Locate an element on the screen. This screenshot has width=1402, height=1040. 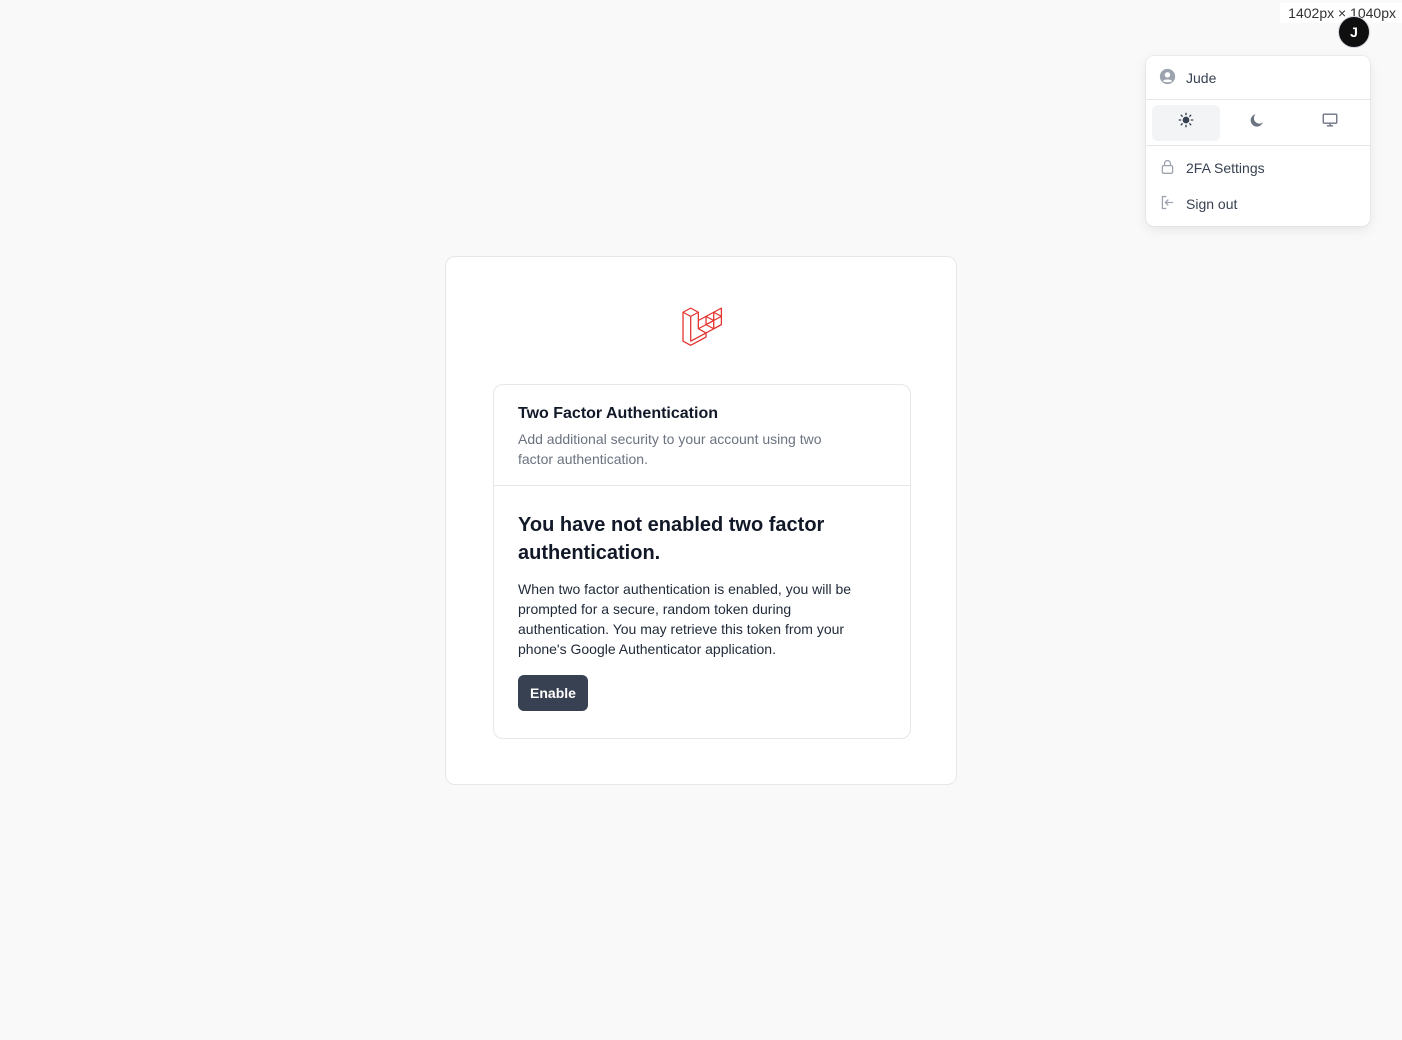
menu-item-label: Sign out is located at coordinates (1212, 204).